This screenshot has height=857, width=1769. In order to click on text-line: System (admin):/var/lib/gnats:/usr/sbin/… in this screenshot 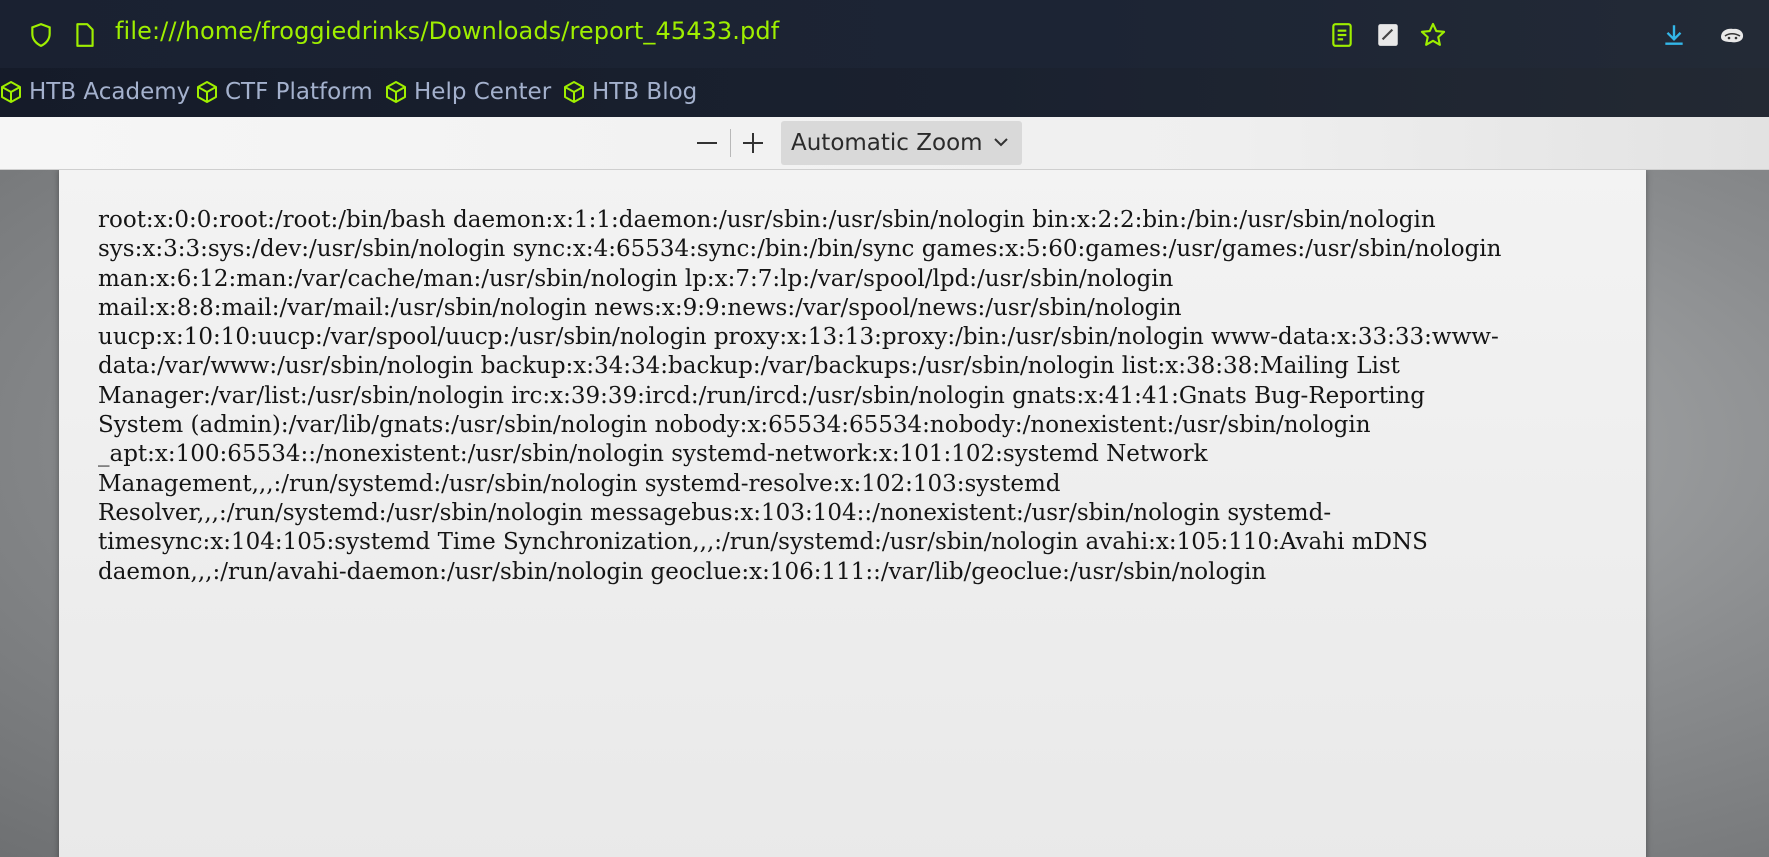, I will do `click(734, 425)`.